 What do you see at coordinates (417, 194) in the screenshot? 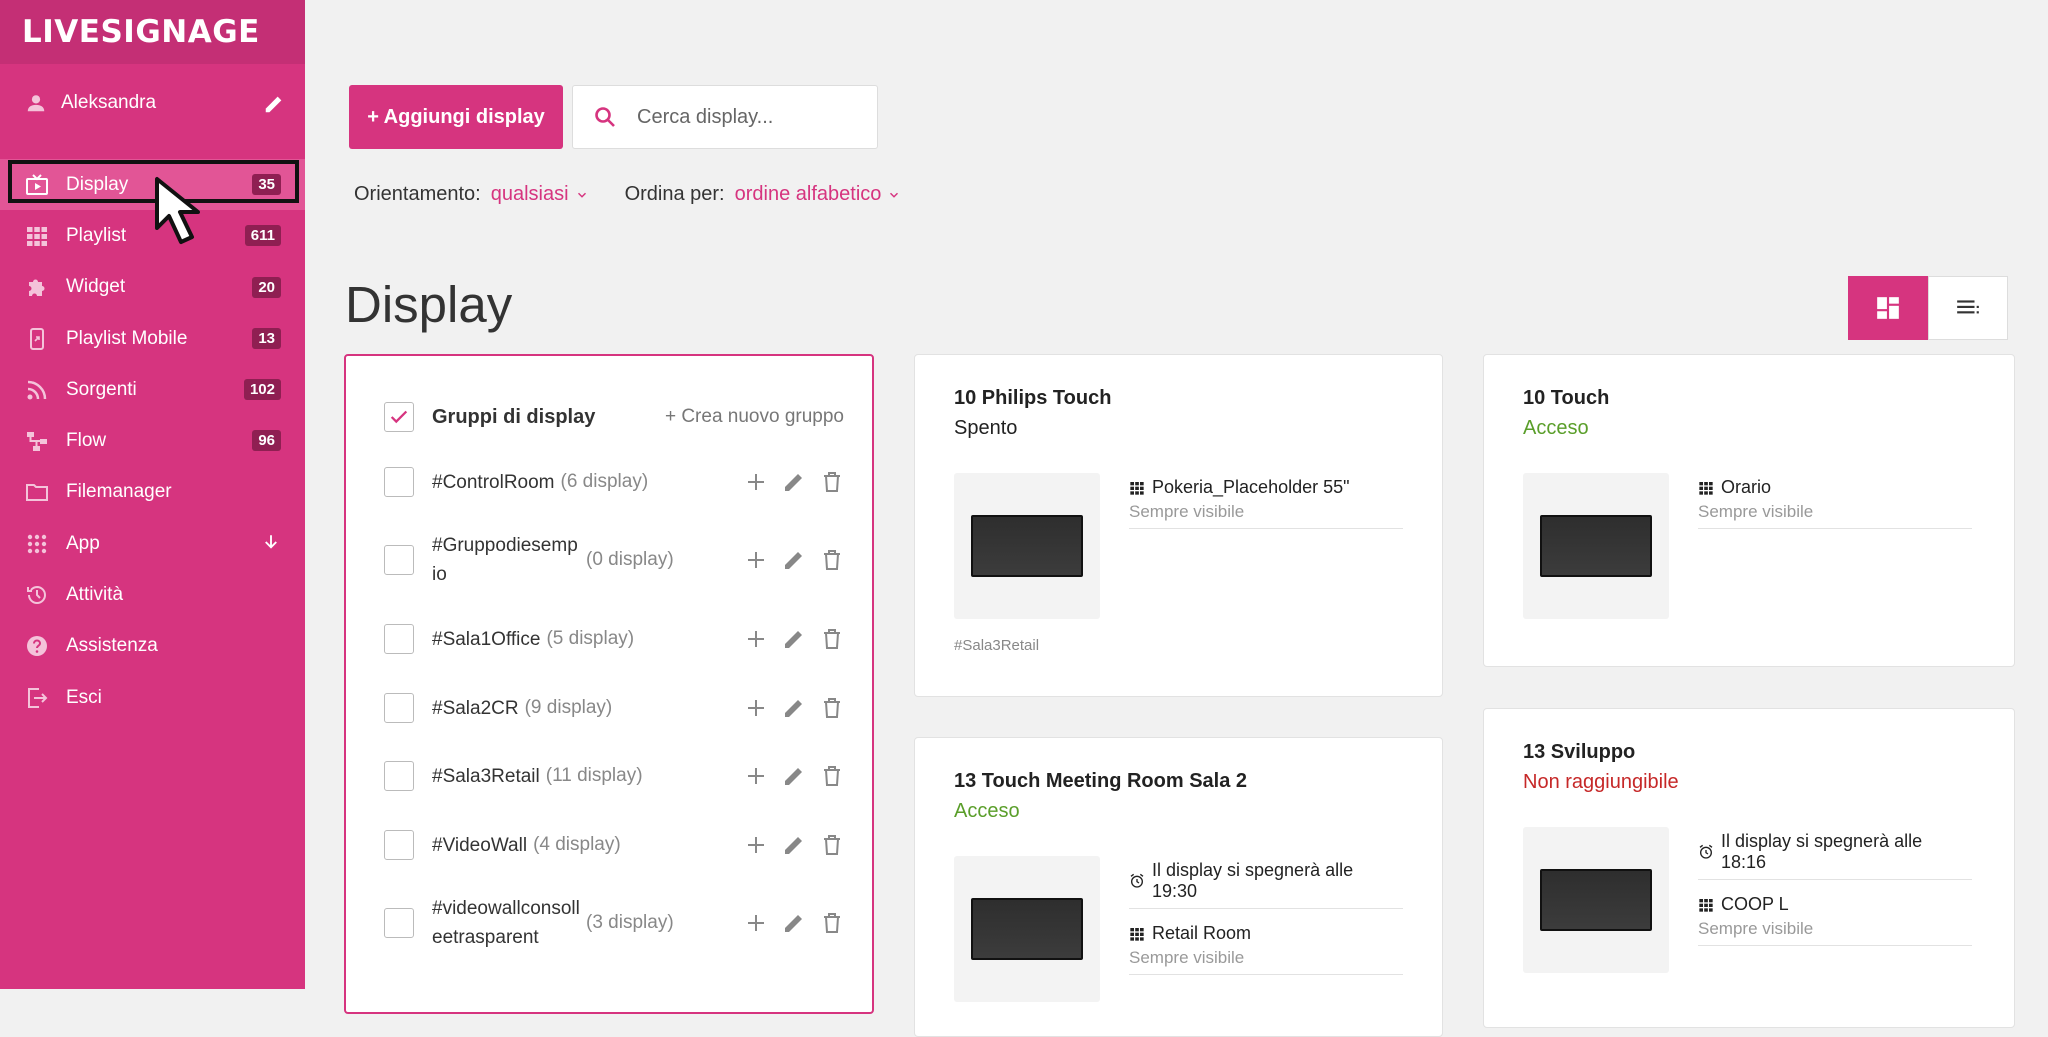
I see `orientation-label: Orientamento:` at bounding box center [417, 194].